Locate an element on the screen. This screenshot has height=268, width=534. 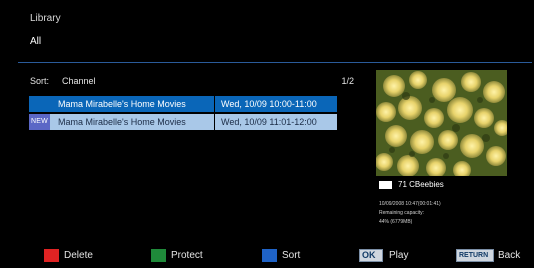
delete-label: Delete is located at coordinates (78, 255).